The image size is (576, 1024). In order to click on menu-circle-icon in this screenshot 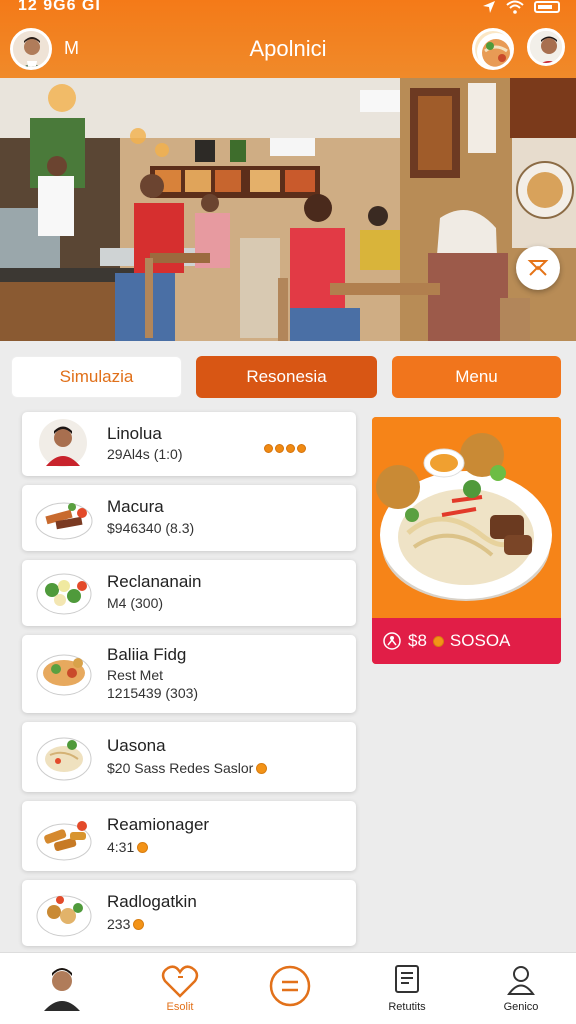, I will do `click(290, 986)`.